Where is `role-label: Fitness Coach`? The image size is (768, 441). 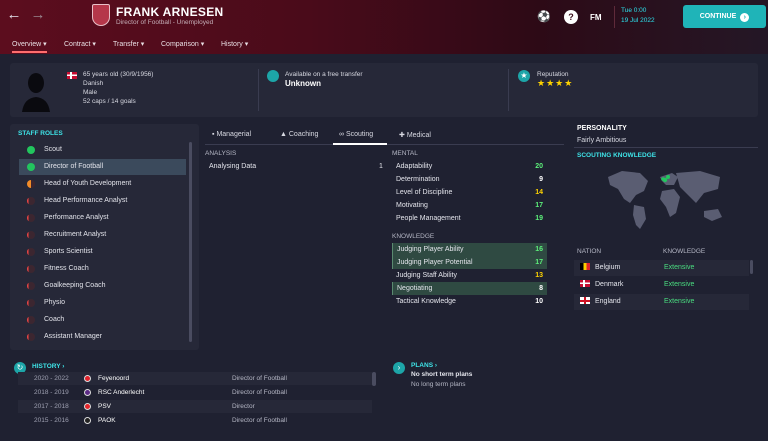 role-label: Fitness Coach is located at coordinates (66, 268).